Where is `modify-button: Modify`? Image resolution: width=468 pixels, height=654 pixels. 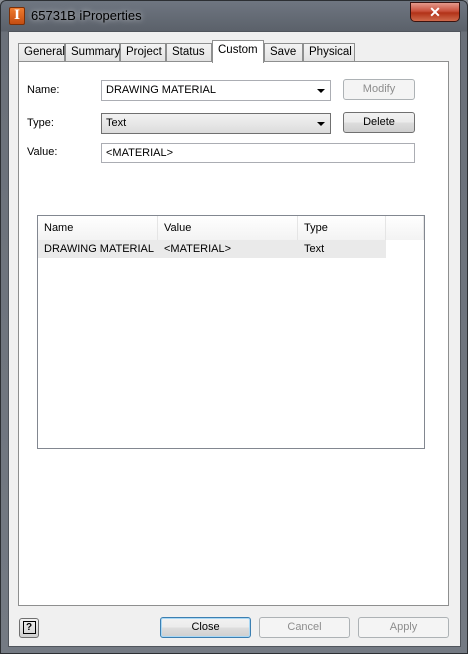
modify-button: Modify is located at coordinates (379, 89).